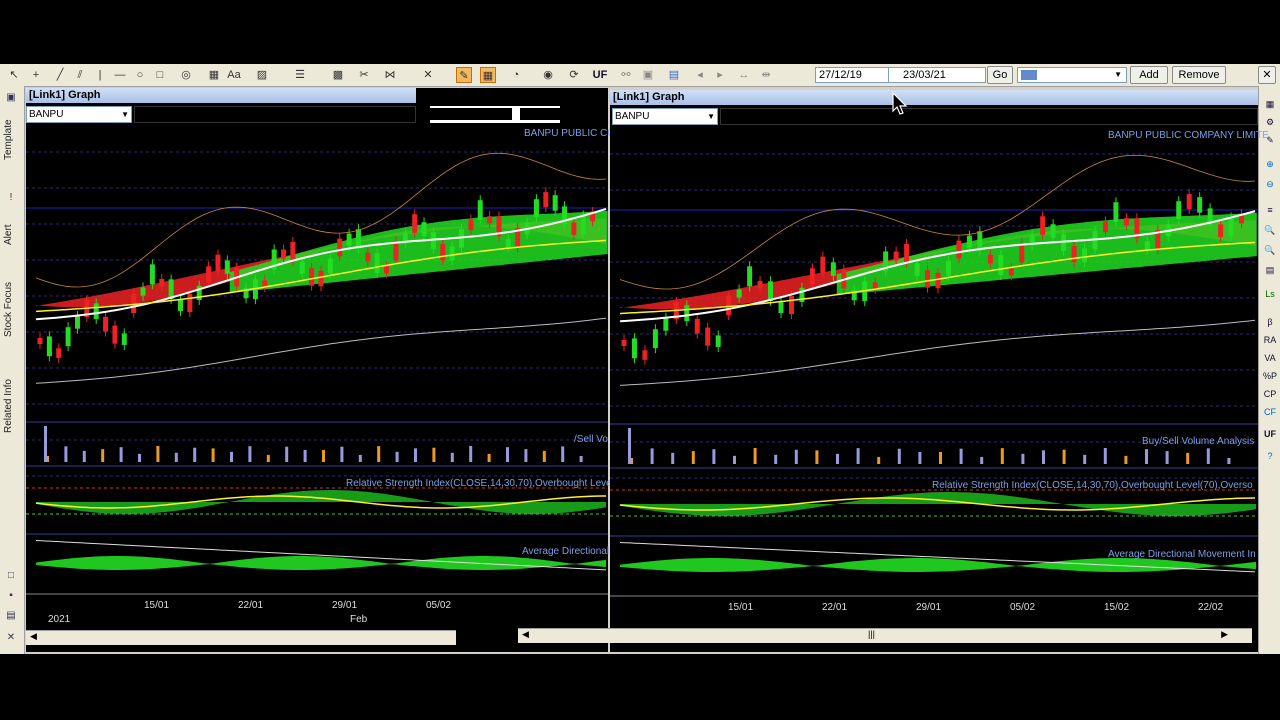 The image size is (1280, 720). What do you see at coordinates (674, 75) in the screenshot?
I see `export-icon: ▤` at bounding box center [674, 75].